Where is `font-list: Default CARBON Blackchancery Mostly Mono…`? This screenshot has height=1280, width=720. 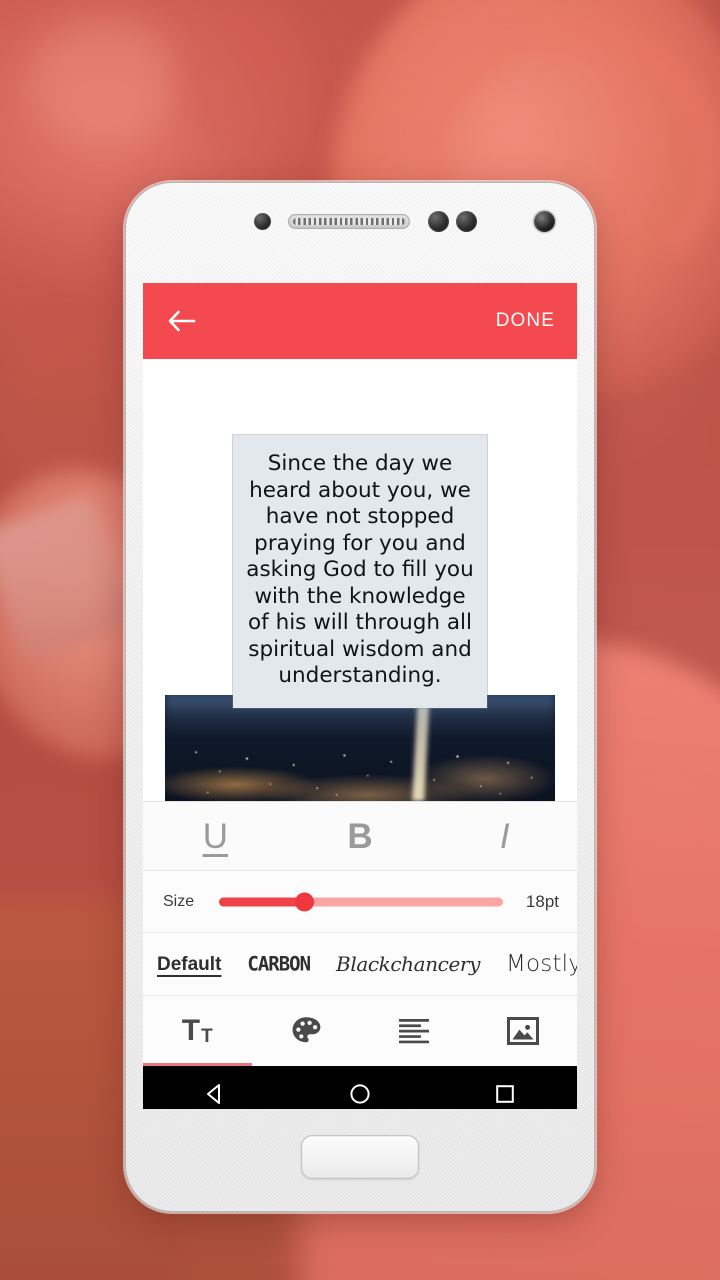
font-list: Default CARBON Blackchancery Mostly Mono… is located at coordinates (360, 964).